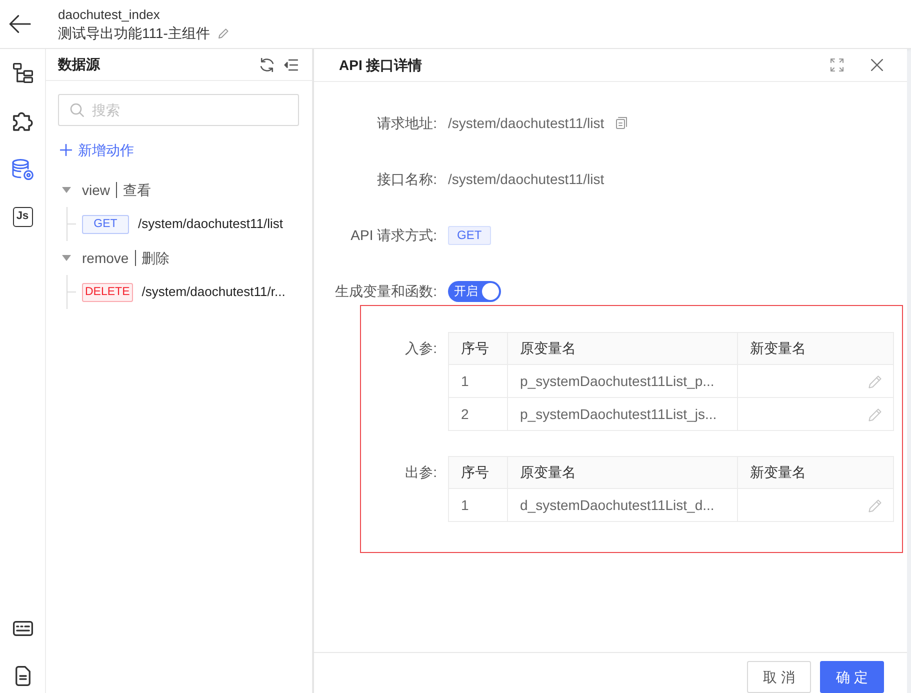 Image resolution: width=911 pixels, height=693 pixels. Describe the element at coordinates (474, 291) in the screenshot. I see `toggle-switch: 开启` at that location.